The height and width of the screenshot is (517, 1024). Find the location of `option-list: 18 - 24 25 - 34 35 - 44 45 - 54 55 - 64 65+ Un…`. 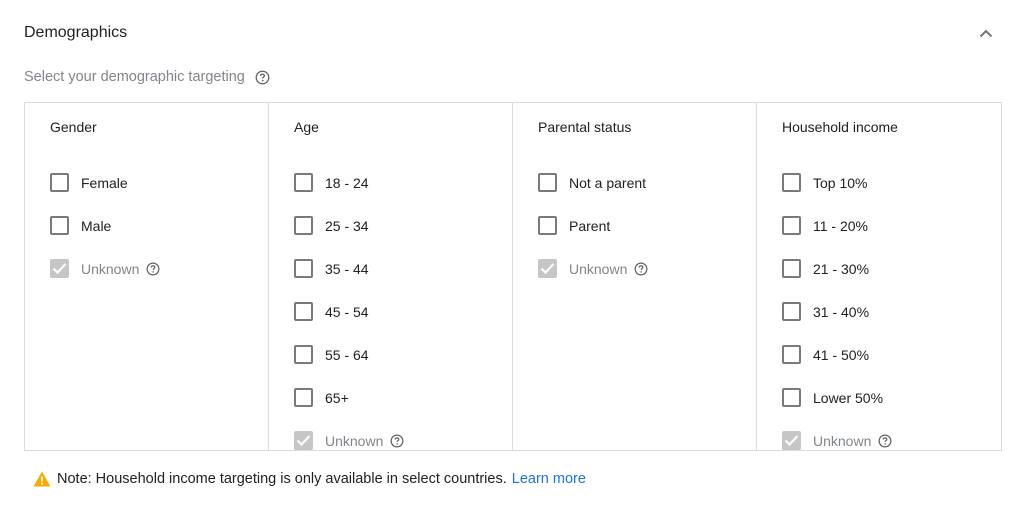

option-list: 18 - 24 25 - 34 35 - 44 45 - 54 55 - 64 65+ Un… is located at coordinates (403, 311).